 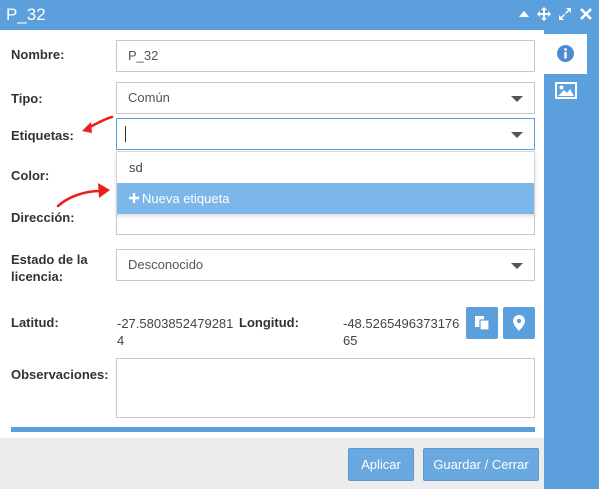 I want to click on observaciones-label: Observaciones:, so click(x=60, y=374).